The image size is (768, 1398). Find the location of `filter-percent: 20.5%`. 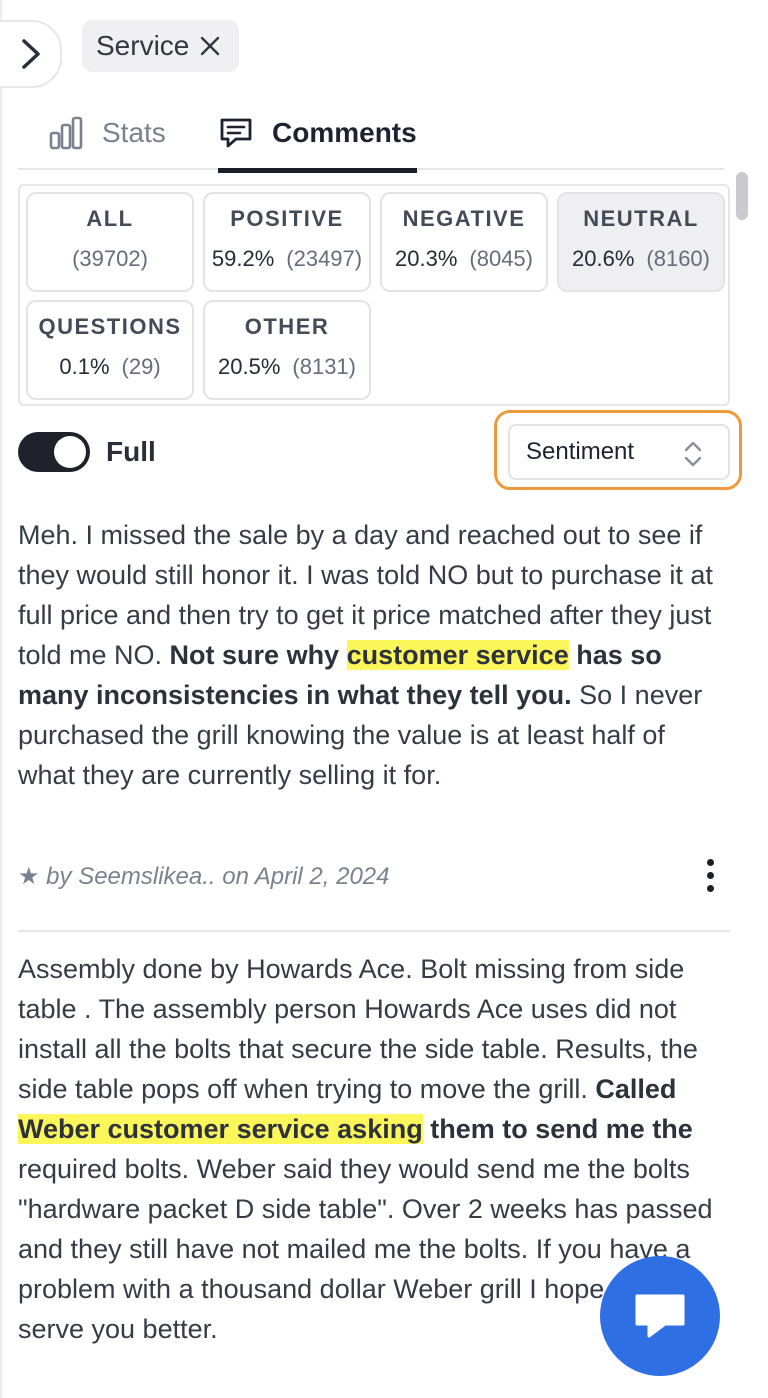

filter-percent: 20.5% is located at coordinates (249, 366).